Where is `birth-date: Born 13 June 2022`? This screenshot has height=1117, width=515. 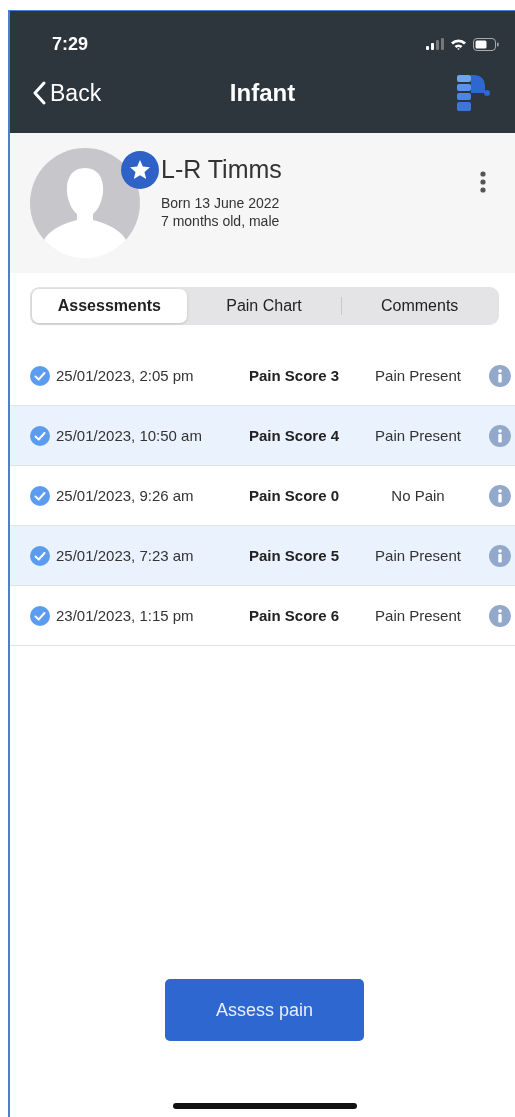
birth-date: Born 13 June 2022 is located at coordinates (221, 203).